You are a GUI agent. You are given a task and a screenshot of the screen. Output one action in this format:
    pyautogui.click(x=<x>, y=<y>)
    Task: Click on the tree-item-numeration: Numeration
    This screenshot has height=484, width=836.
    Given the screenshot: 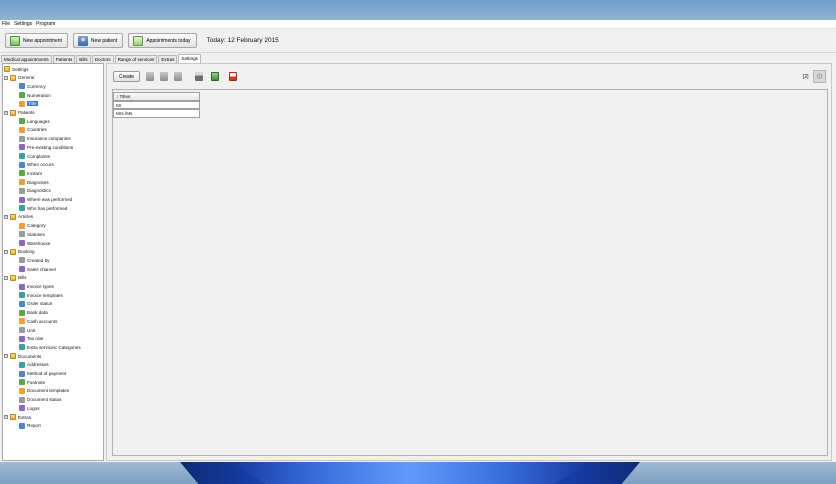 What is the action you would take?
    pyautogui.click(x=35, y=95)
    